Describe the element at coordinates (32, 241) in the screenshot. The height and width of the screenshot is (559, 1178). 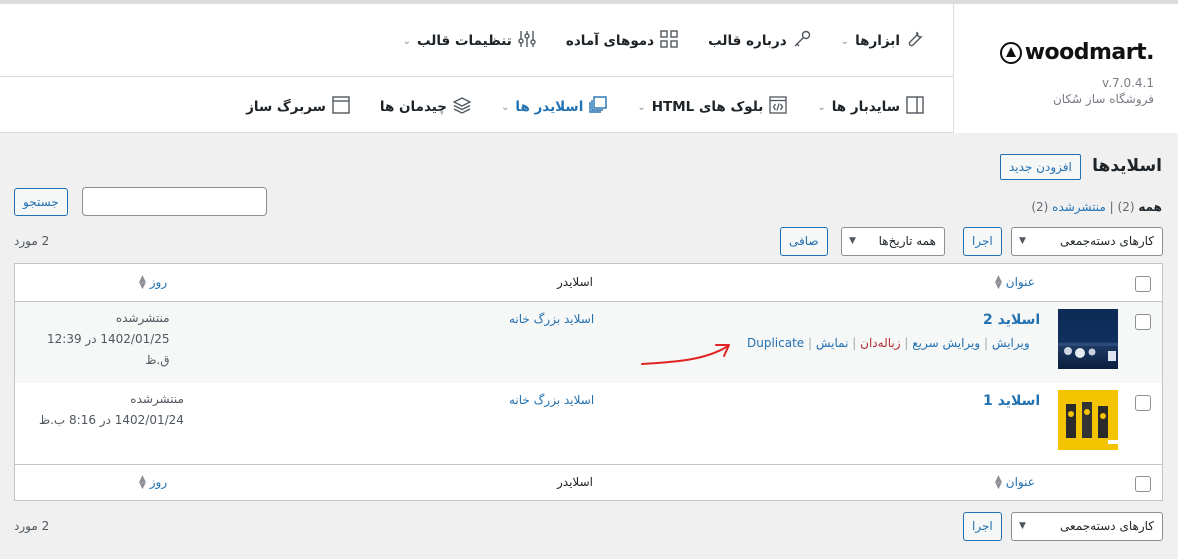
I see `item-count-top: 2 مورد` at that location.